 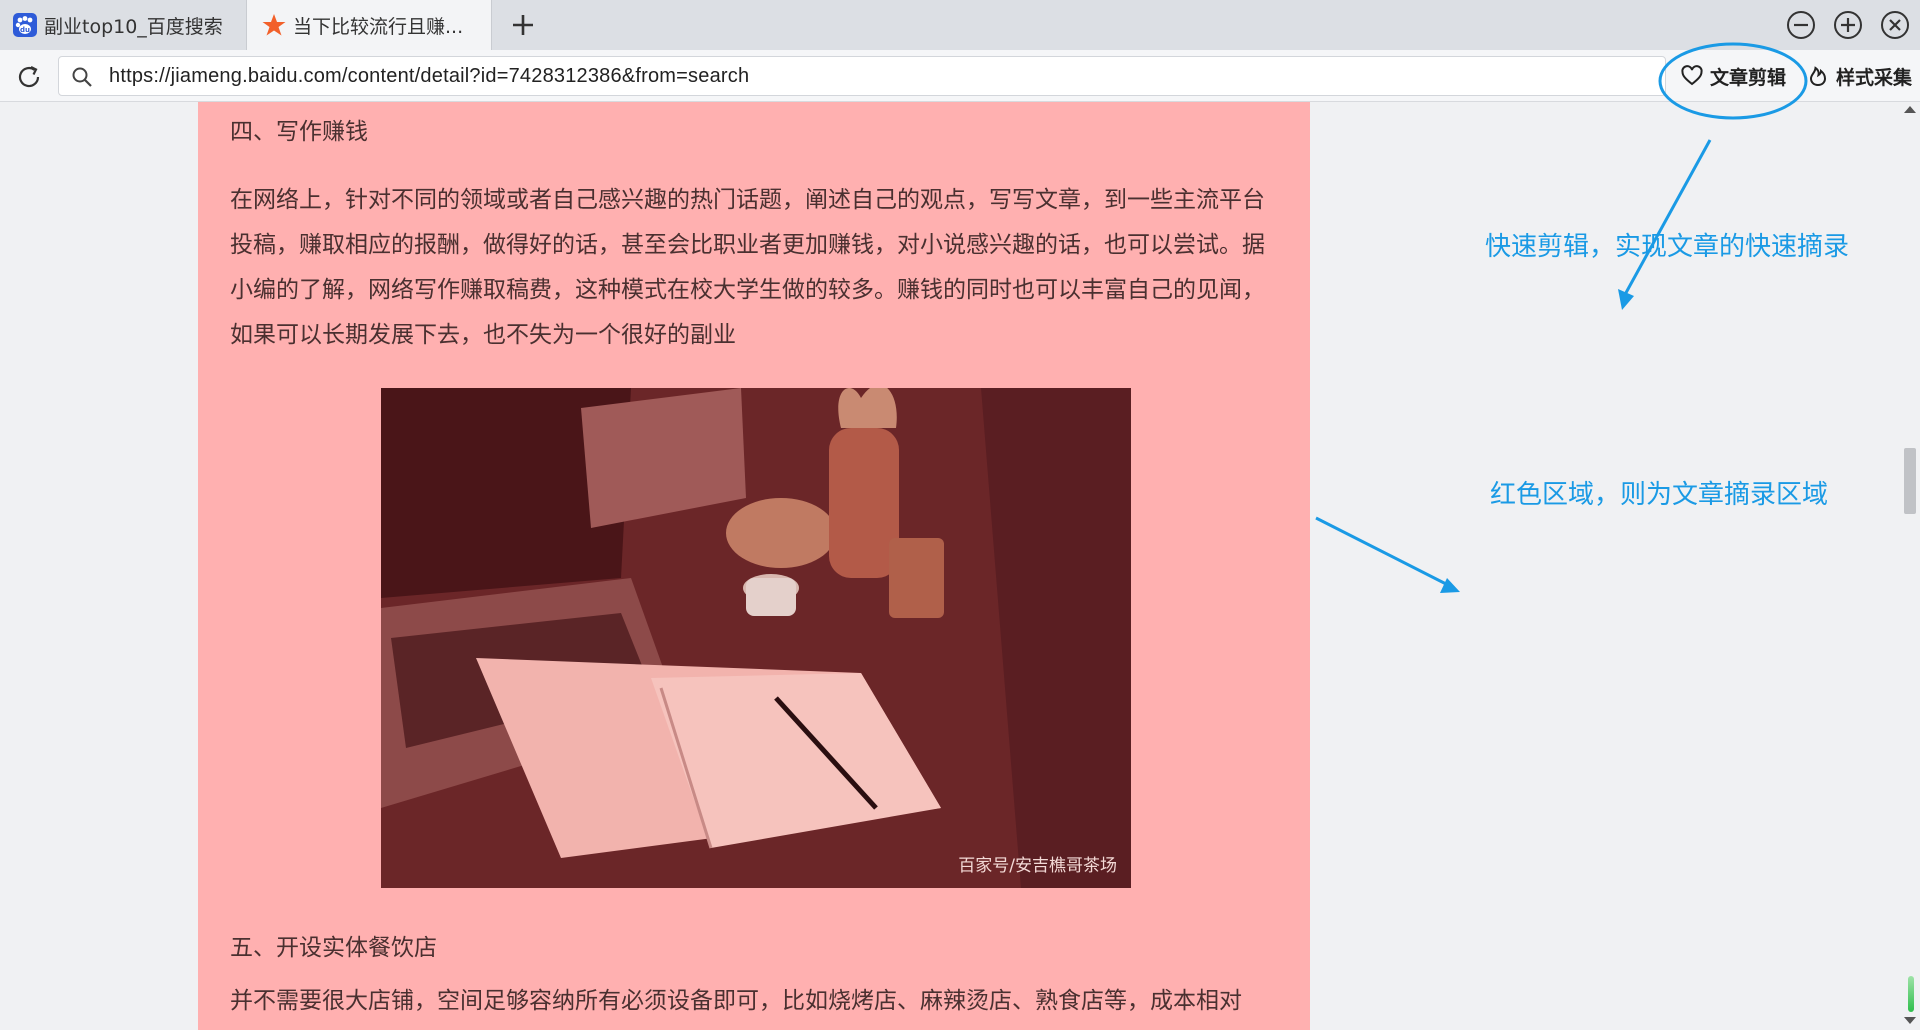 I want to click on image-watermark: 百家号/安吉樵哥茶场, so click(x=1037, y=866).